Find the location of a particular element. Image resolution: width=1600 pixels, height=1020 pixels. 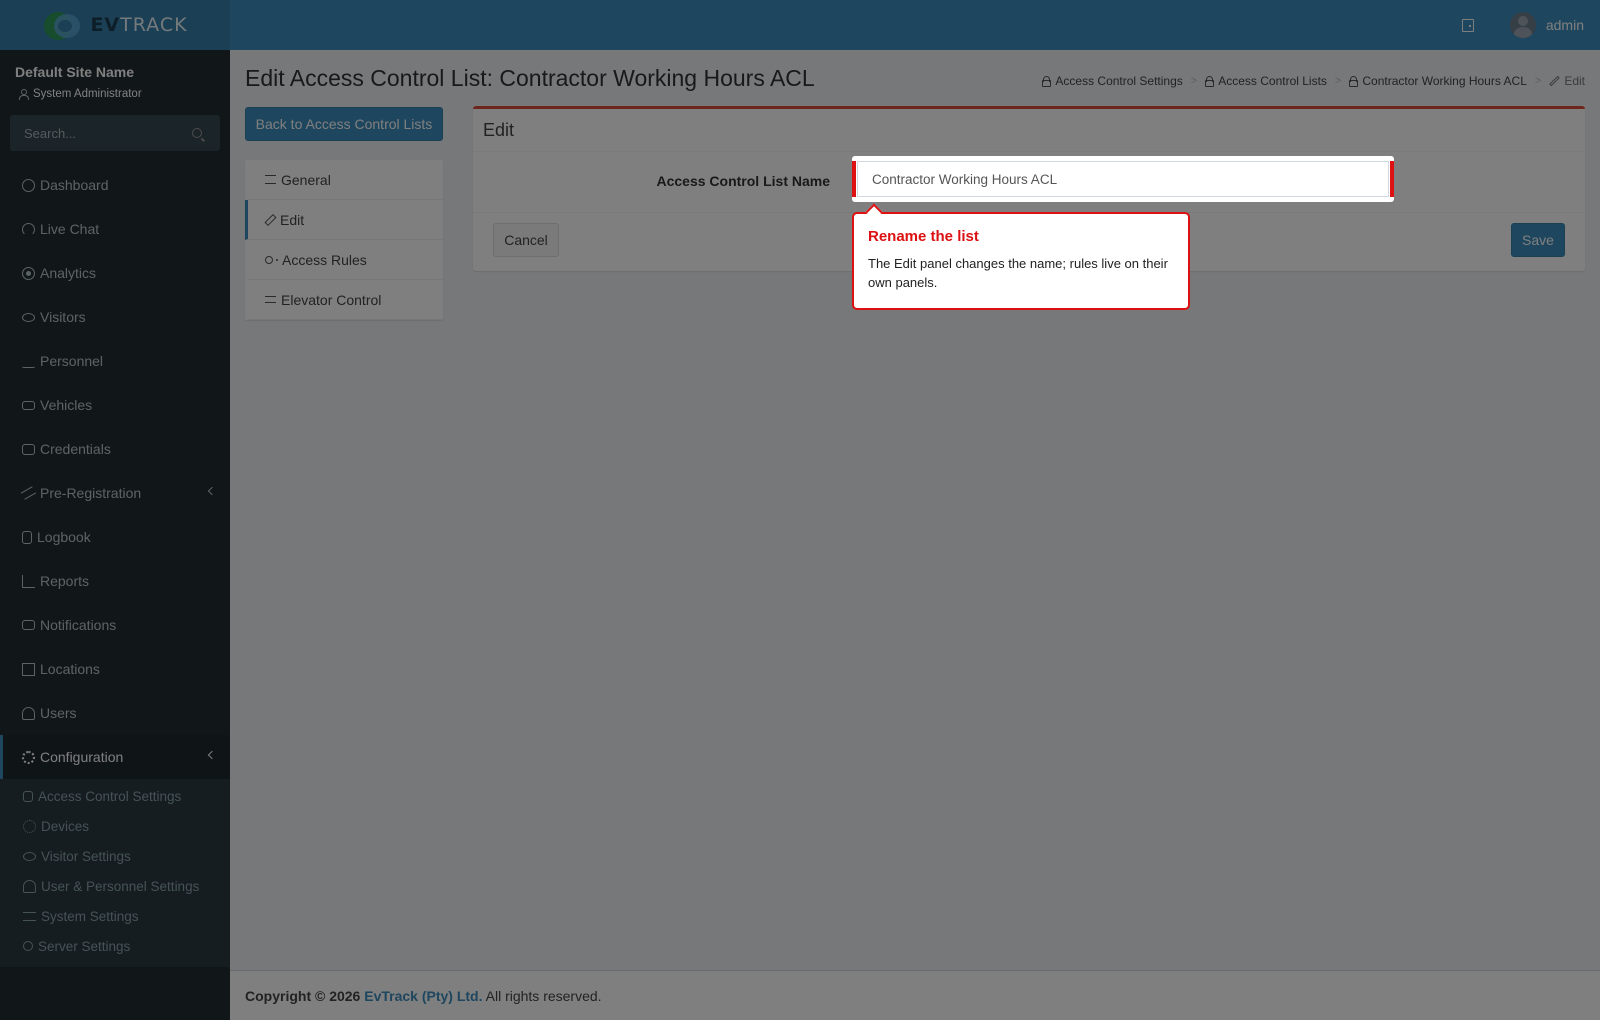

tooltip-title: Rename the list is located at coordinates (923, 236).